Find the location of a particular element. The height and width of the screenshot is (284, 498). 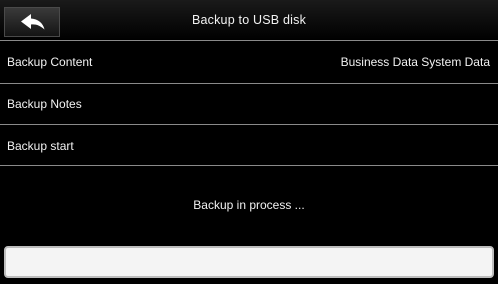

backup-notes-label: Backup Notes is located at coordinates (44, 104).